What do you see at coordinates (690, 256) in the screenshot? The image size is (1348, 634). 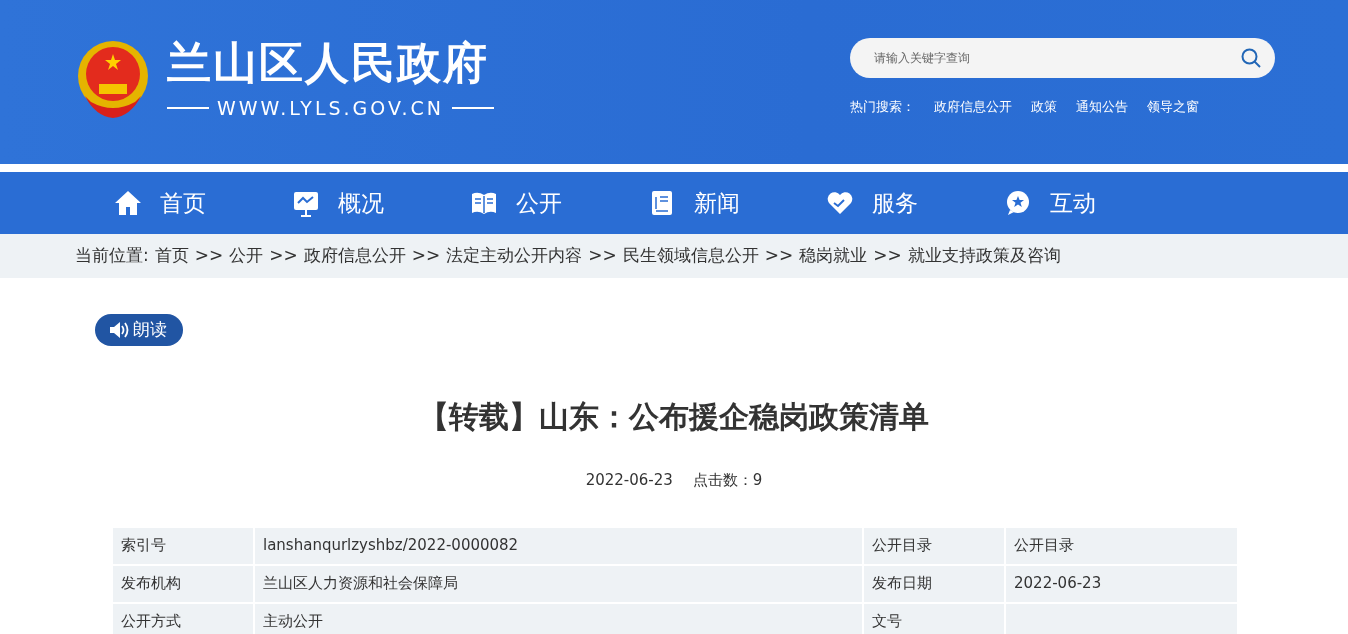 I see `breadcrumb-item-text: 民生领域信息公开` at bounding box center [690, 256].